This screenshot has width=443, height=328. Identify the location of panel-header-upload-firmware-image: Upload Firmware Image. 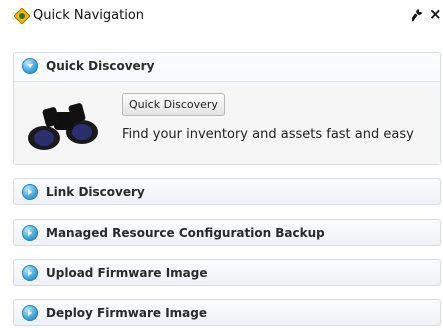
(227, 273).